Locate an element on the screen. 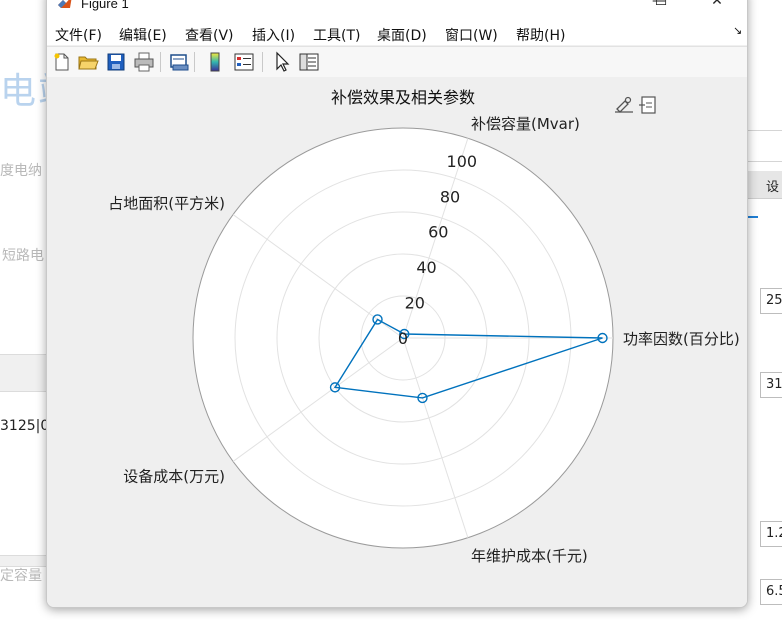 The height and width of the screenshot is (620, 782). dock-arrow-icon: ↘ is located at coordinates (737, 30).